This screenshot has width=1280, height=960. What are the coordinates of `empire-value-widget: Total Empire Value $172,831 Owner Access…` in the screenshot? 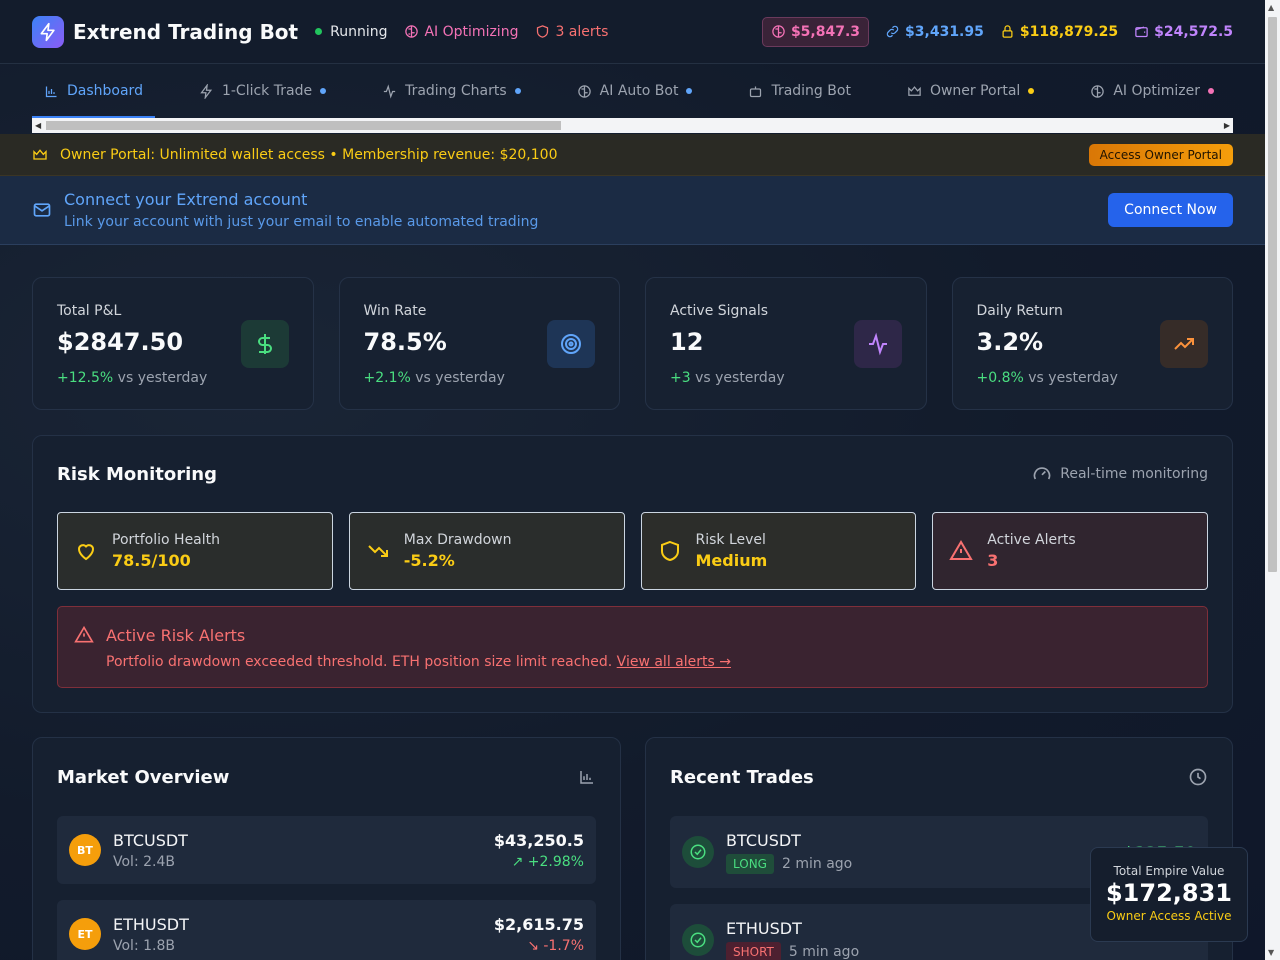 It's located at (1169, 894).